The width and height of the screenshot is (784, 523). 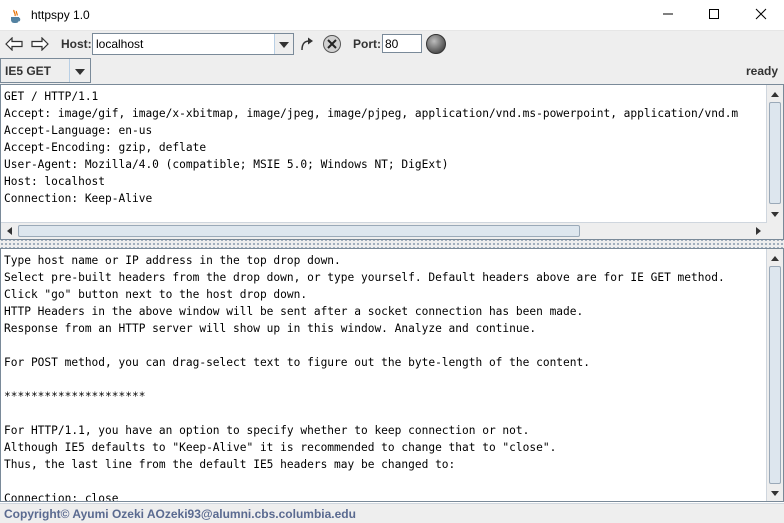 I want to click on method-value: IE5 GET, so click(x=28, y=71).